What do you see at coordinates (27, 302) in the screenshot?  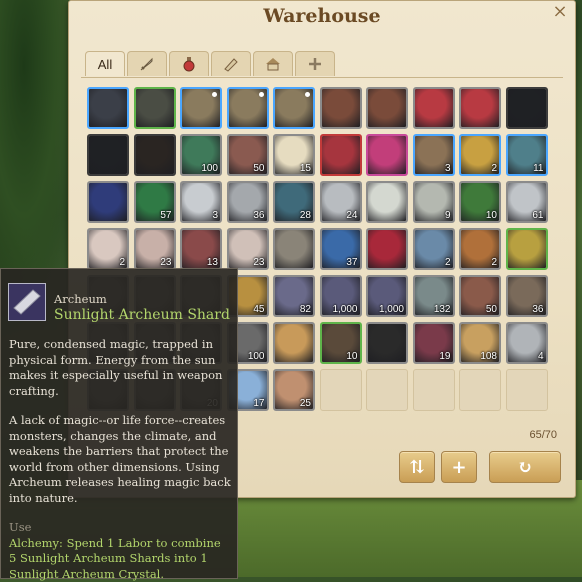 I see `shard-icon` at bounding box center [27, 302].